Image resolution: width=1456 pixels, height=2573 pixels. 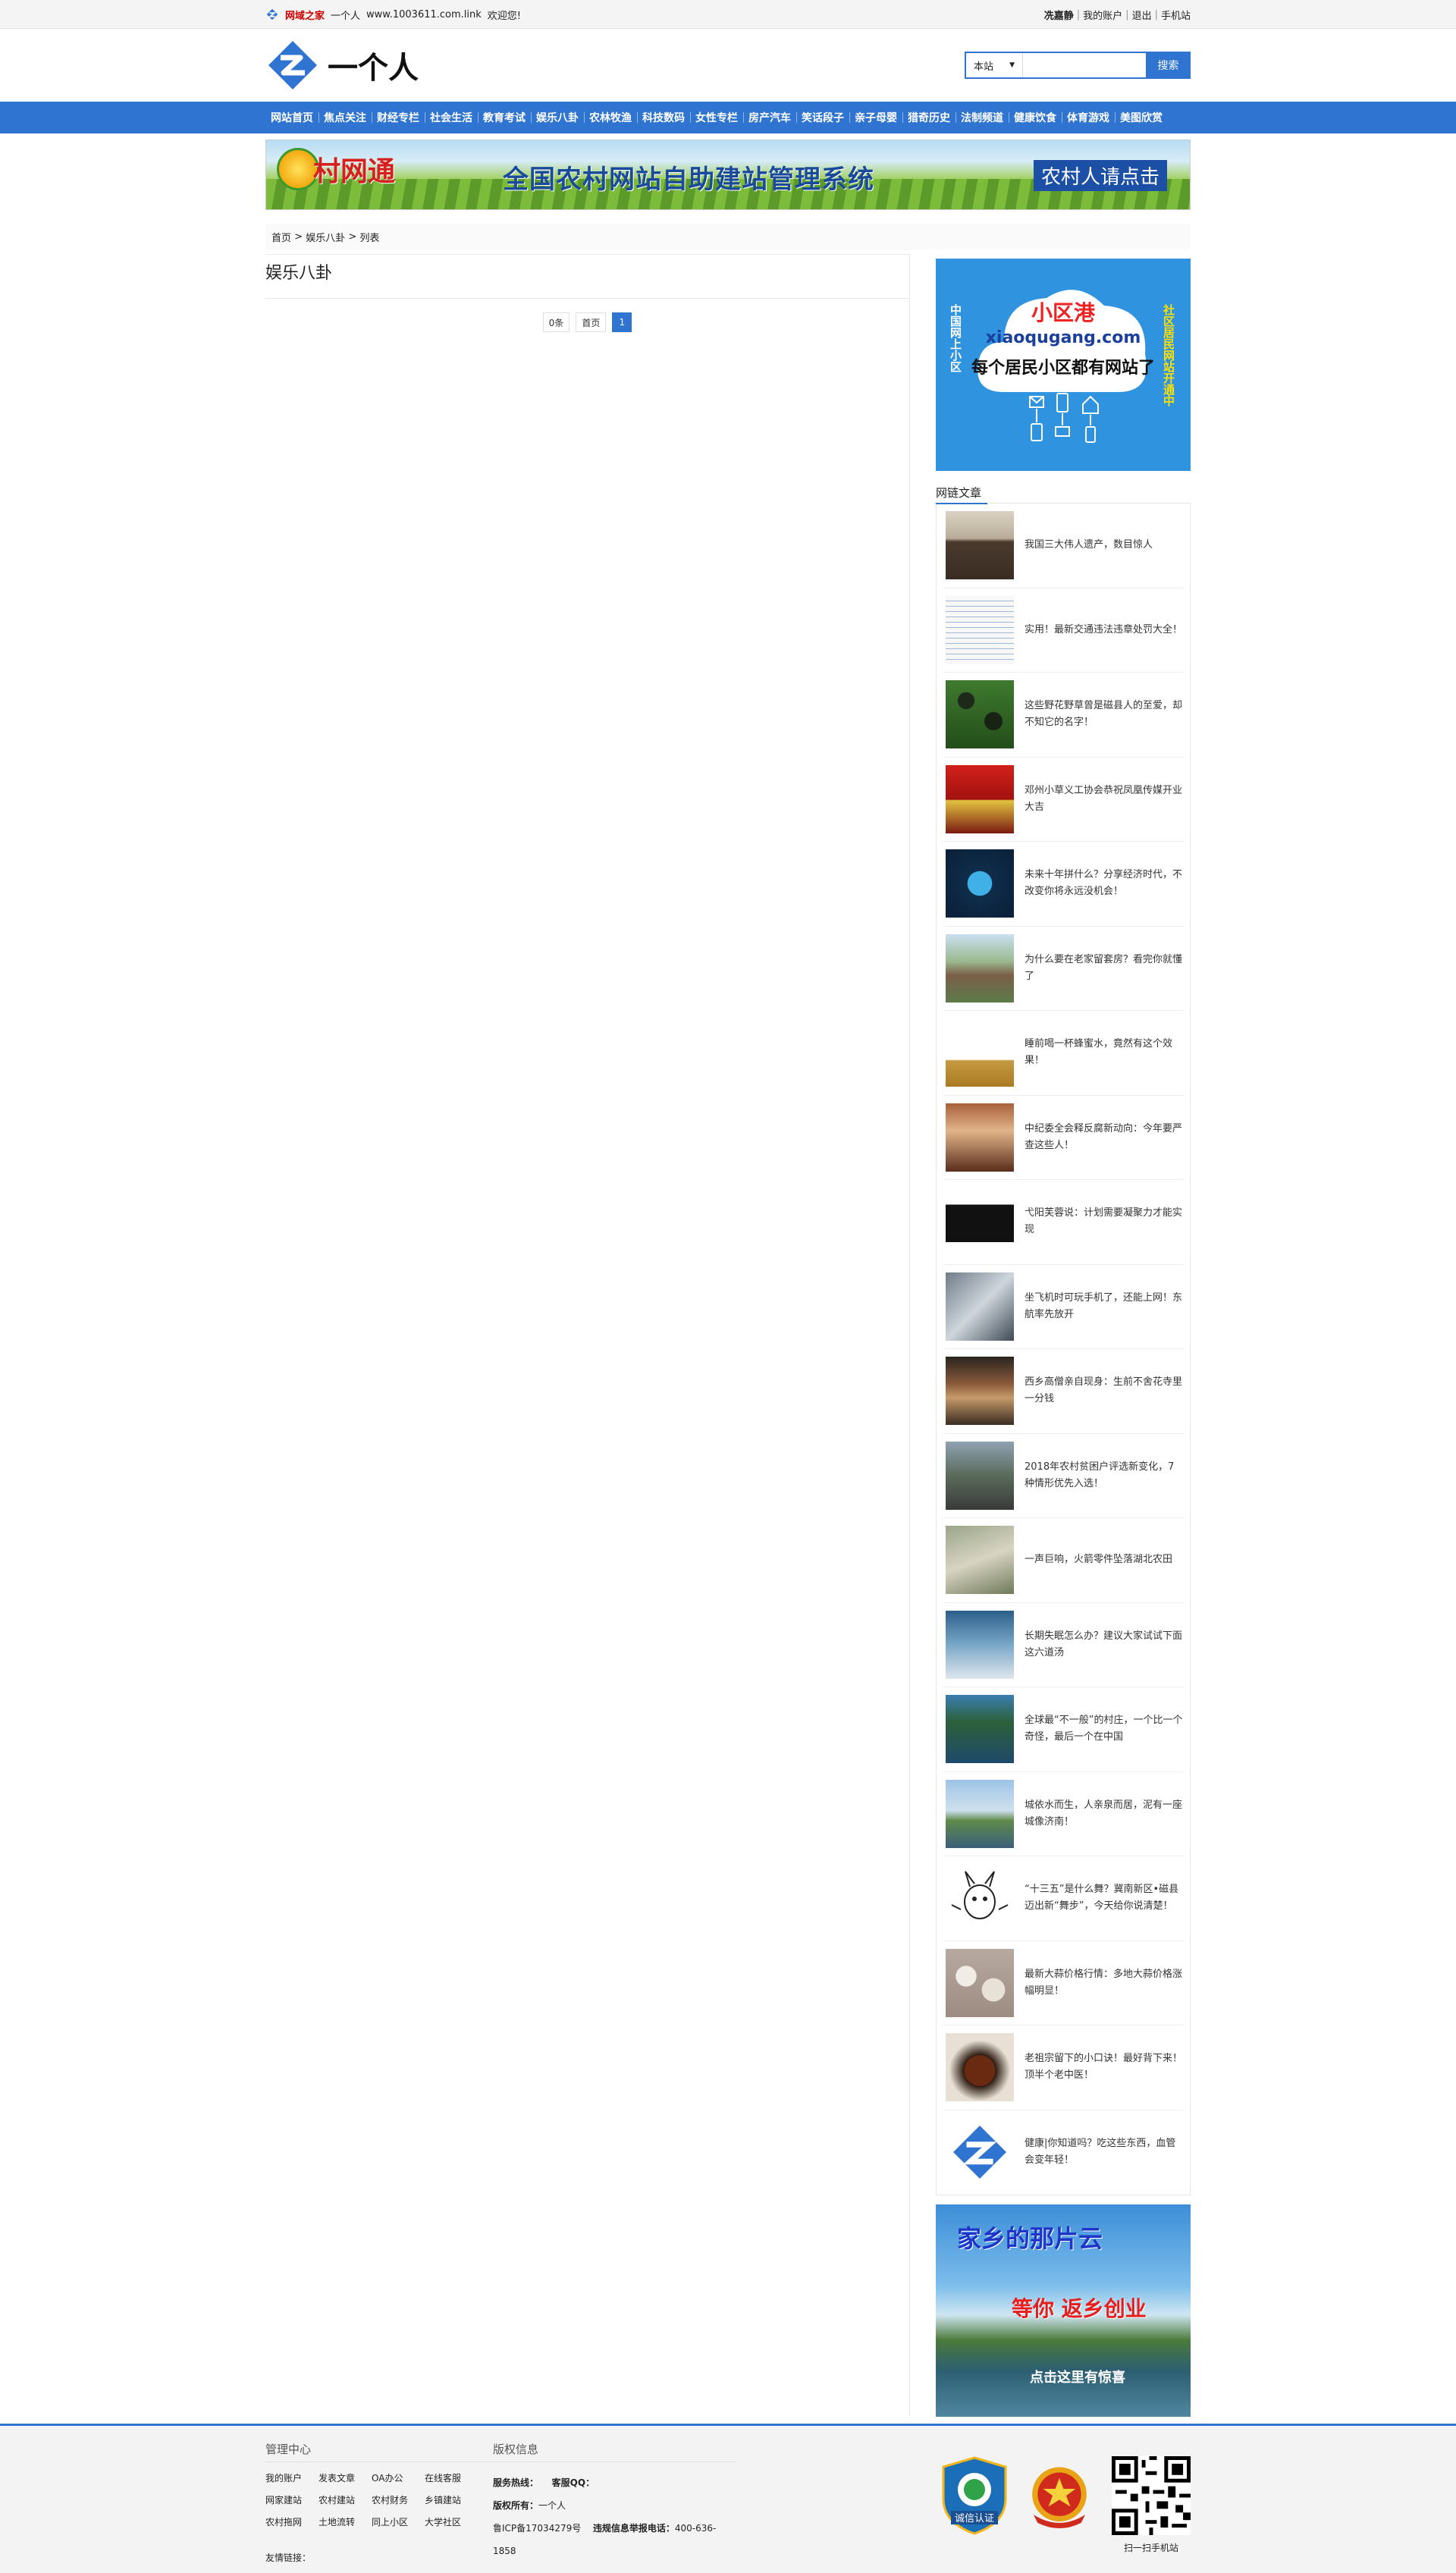 I want to click on nav-item: 教育考试, so click(x=504, y=117).